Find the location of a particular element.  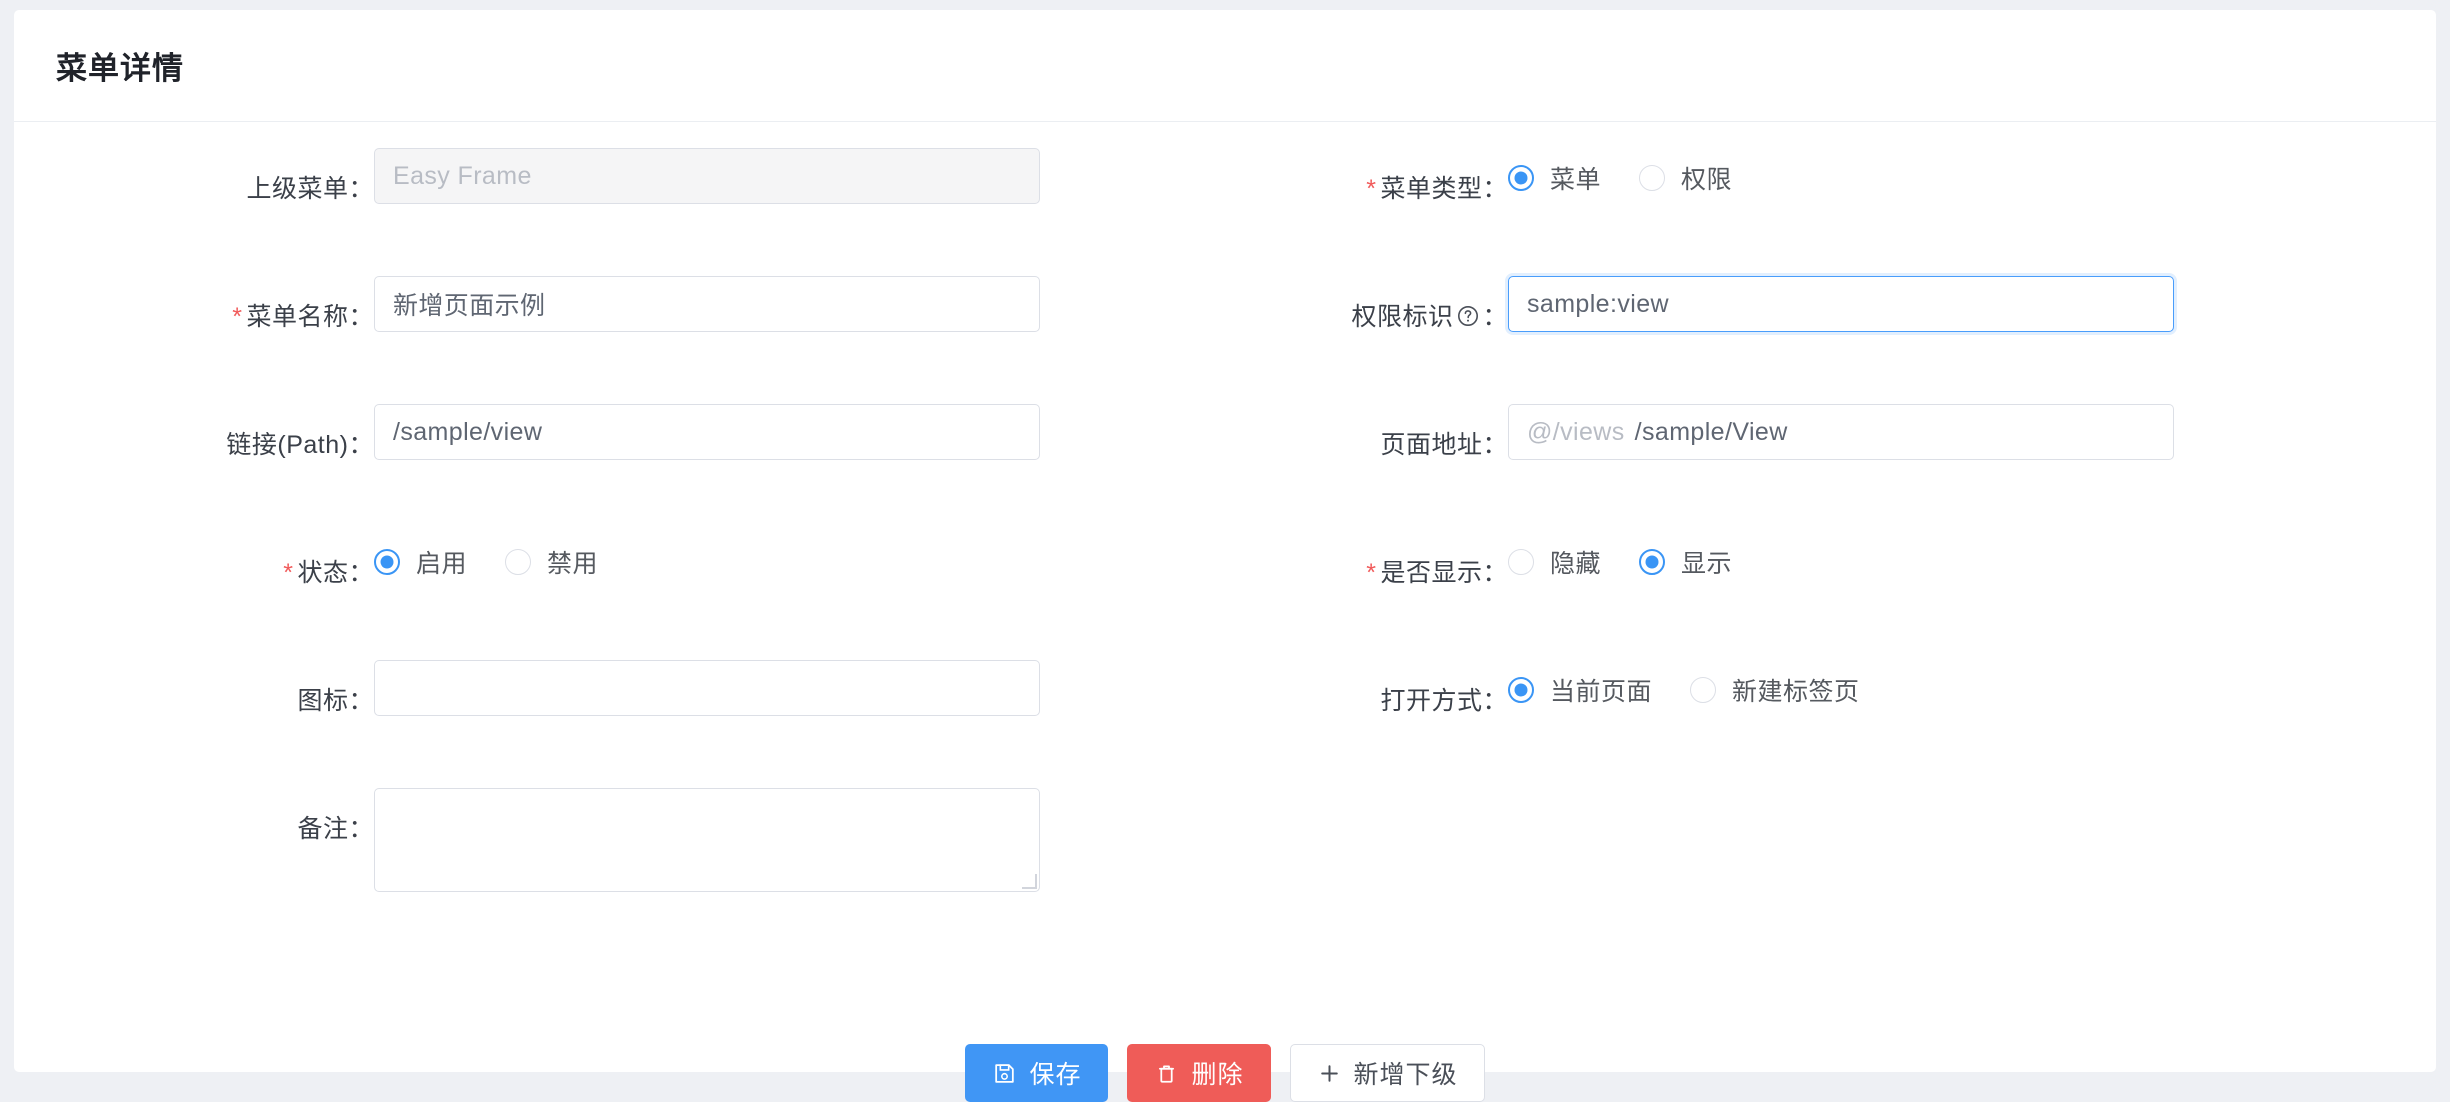

add-sublevel-button: 新增下级 is located at coordinates (1387, 1073).